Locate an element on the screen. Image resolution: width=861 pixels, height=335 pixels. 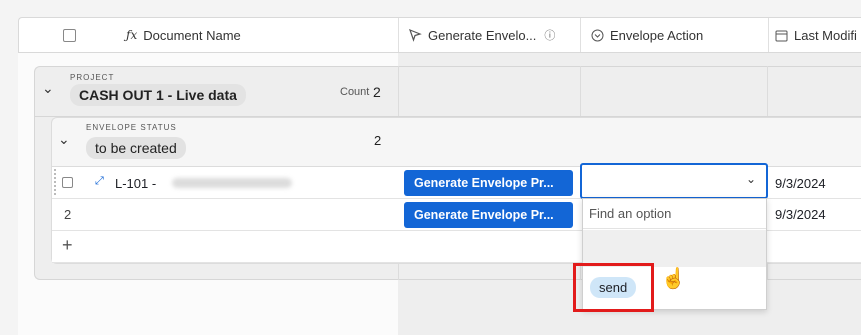
collapse-status-icon: ⌄ is located at coordinates (64, 139).